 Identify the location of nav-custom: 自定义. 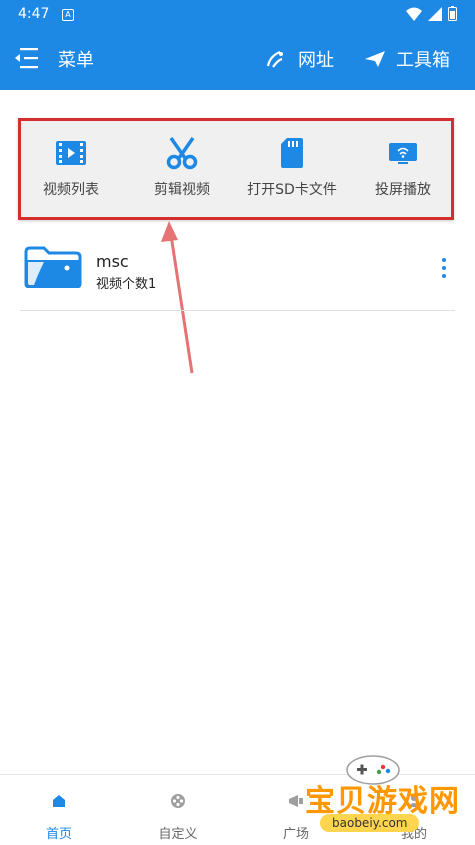
(178, 815).